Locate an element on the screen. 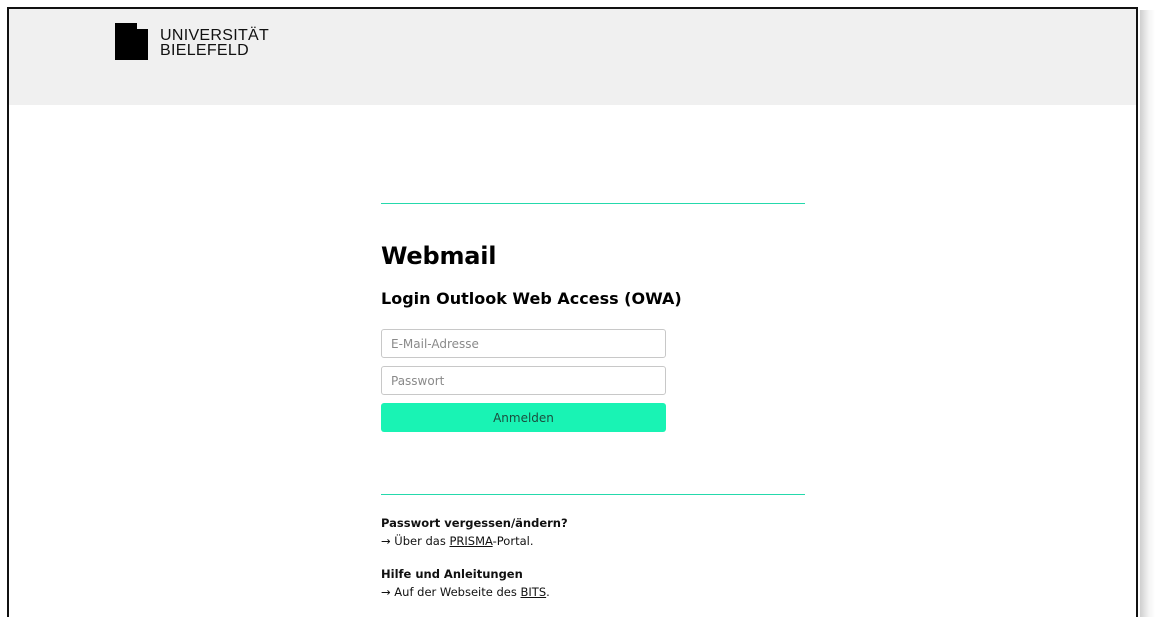 The width and height of the screenshot is (1155, 617). prisma-link: PRISMA is located at coordinates (470, 541).